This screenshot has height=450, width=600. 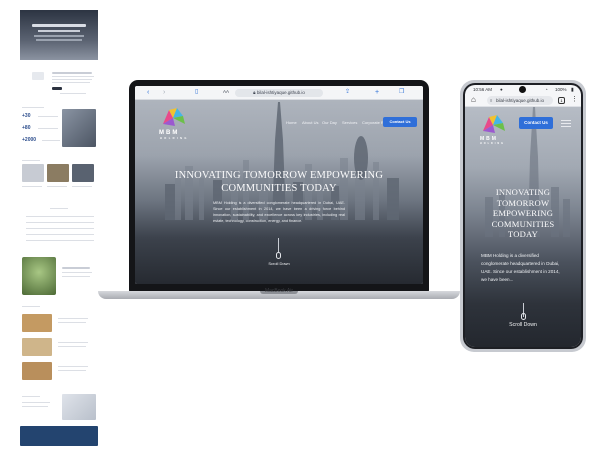 I want to click on phone-address-text: bilal-ishtiyaque.github.io, so click(x=520, y=100).